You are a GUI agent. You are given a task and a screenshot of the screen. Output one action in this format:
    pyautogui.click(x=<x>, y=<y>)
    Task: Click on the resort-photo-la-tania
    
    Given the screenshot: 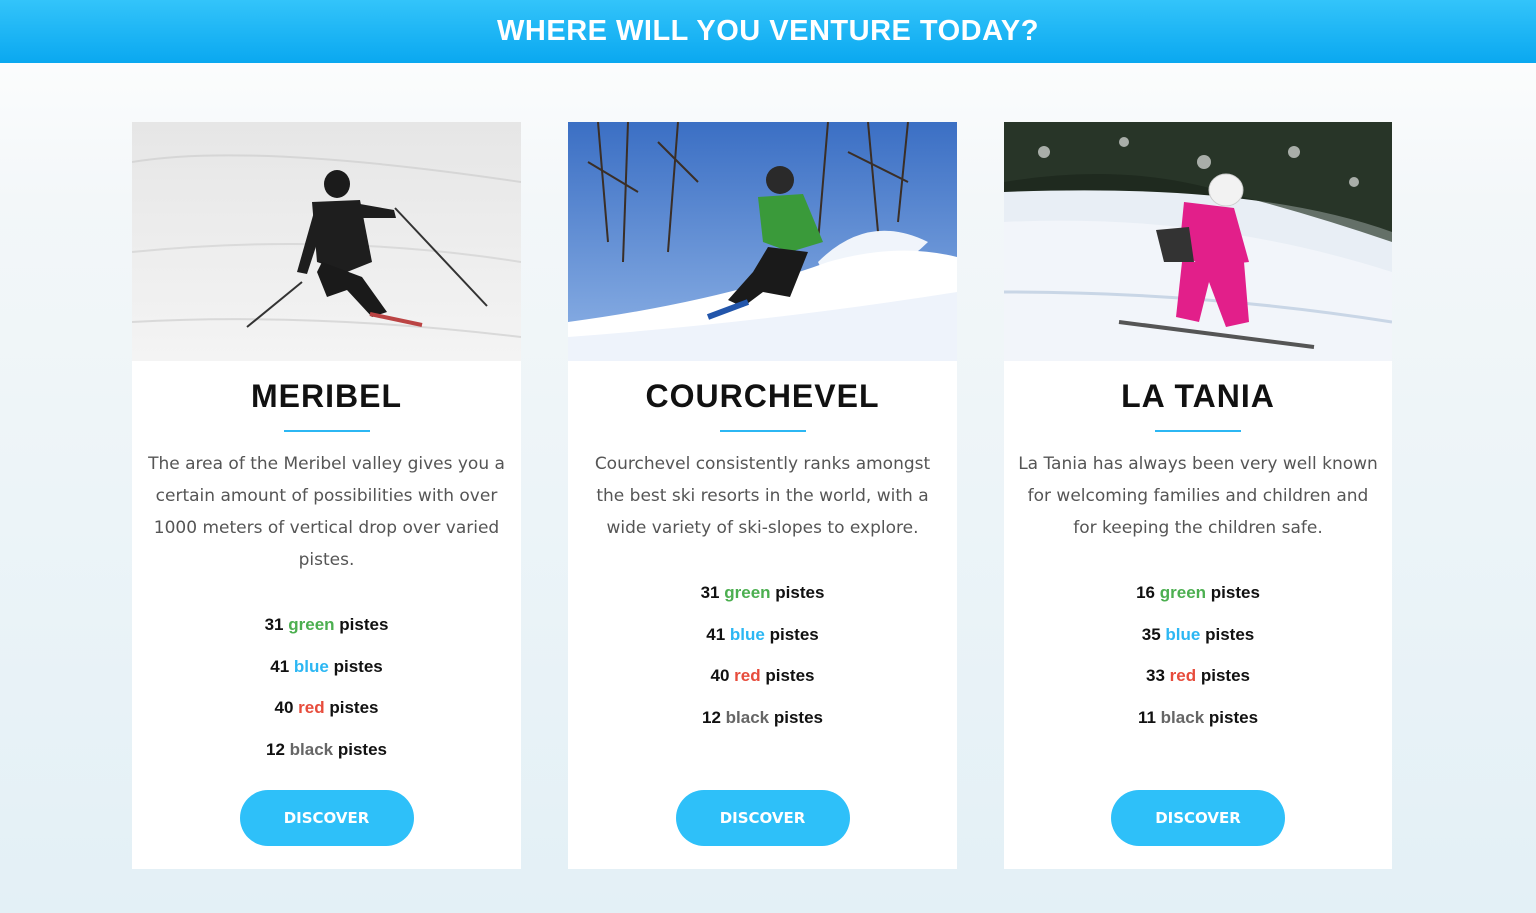 What is the action you would take?
    pyautogui.click(x=1198, y=241)
    